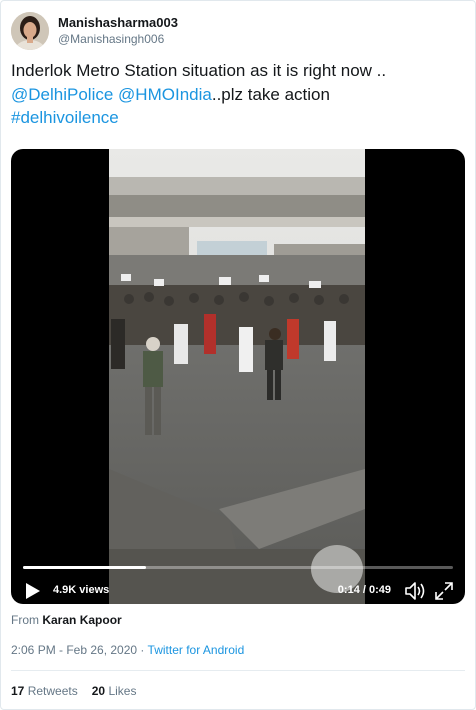 The width and height of the screenshot is (476, 710). I want to click on author-names: Manishasharma003 @Manishasingh006, so click(118, 31).